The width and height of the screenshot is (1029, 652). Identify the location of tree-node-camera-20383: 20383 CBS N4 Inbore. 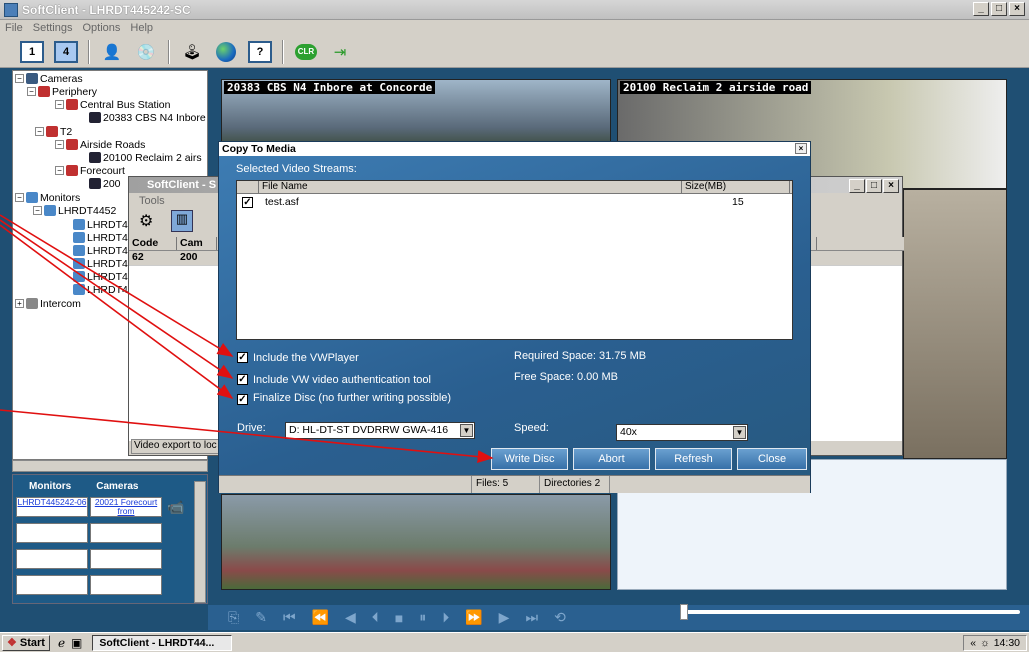
(147, 117).